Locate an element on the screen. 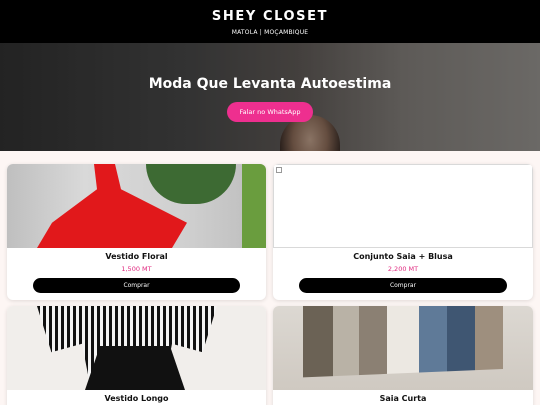 The height and width of the screenshot is (405, 540). product-card: Vestido Longo is located at coordinates (136, 355).